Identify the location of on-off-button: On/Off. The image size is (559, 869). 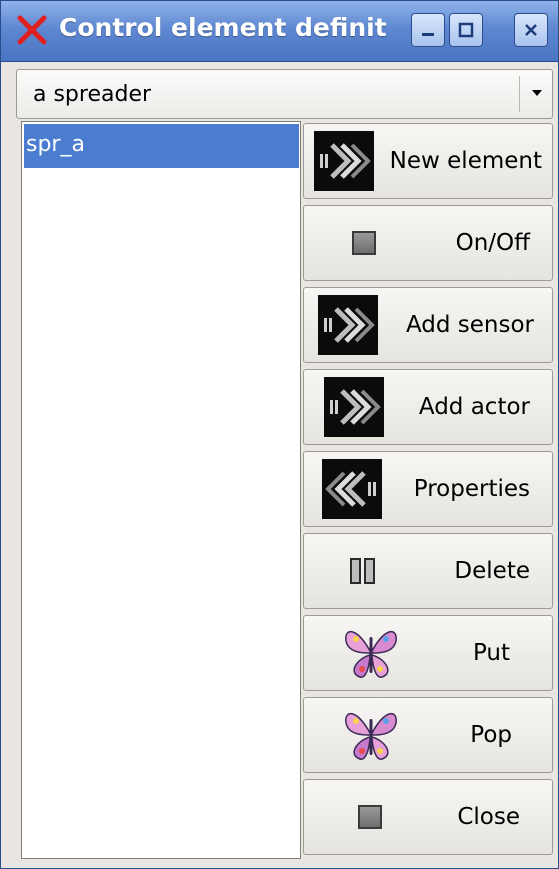
(428, 243).